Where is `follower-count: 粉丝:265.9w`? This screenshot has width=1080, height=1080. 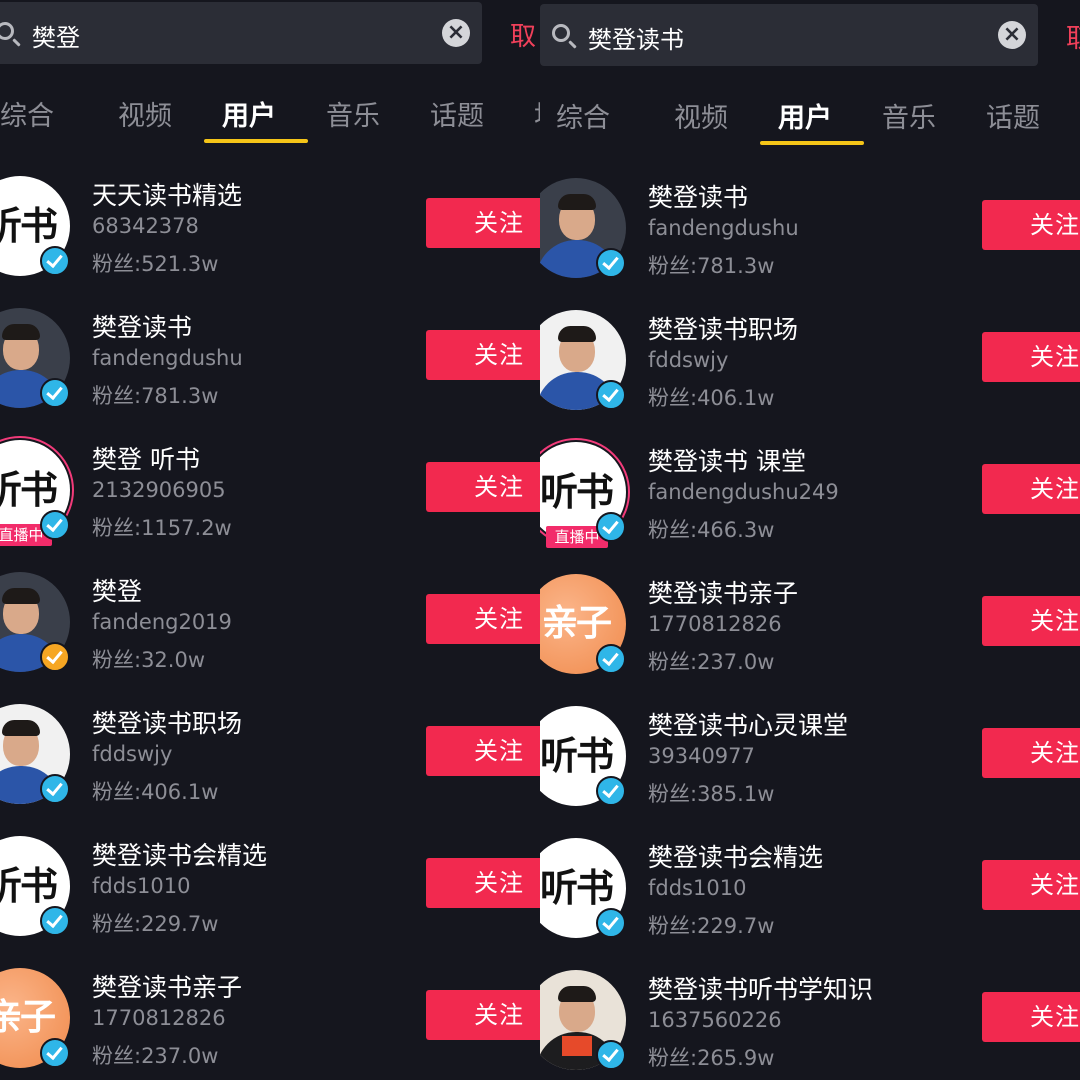 follower-count: 粉丝:265.9w is located at coordinates (711, 1058).